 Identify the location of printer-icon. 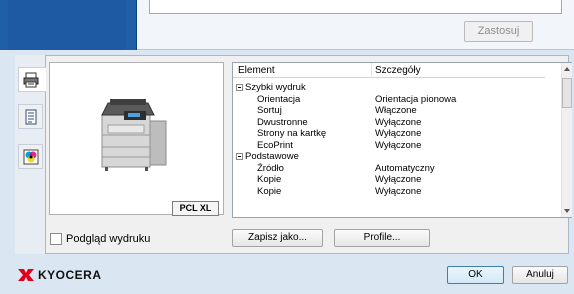
(31, 80).